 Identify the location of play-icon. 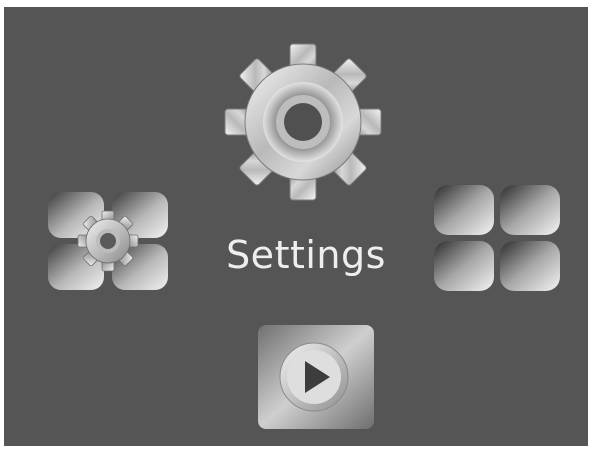
(316, 377).